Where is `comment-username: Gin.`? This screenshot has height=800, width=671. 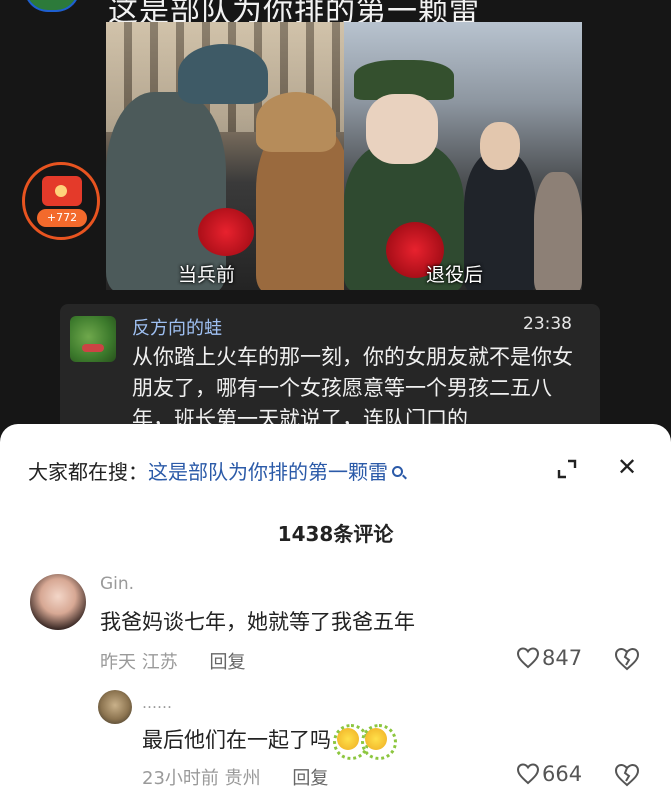
comment-username: Gin. is located at coordinates (117, 584).